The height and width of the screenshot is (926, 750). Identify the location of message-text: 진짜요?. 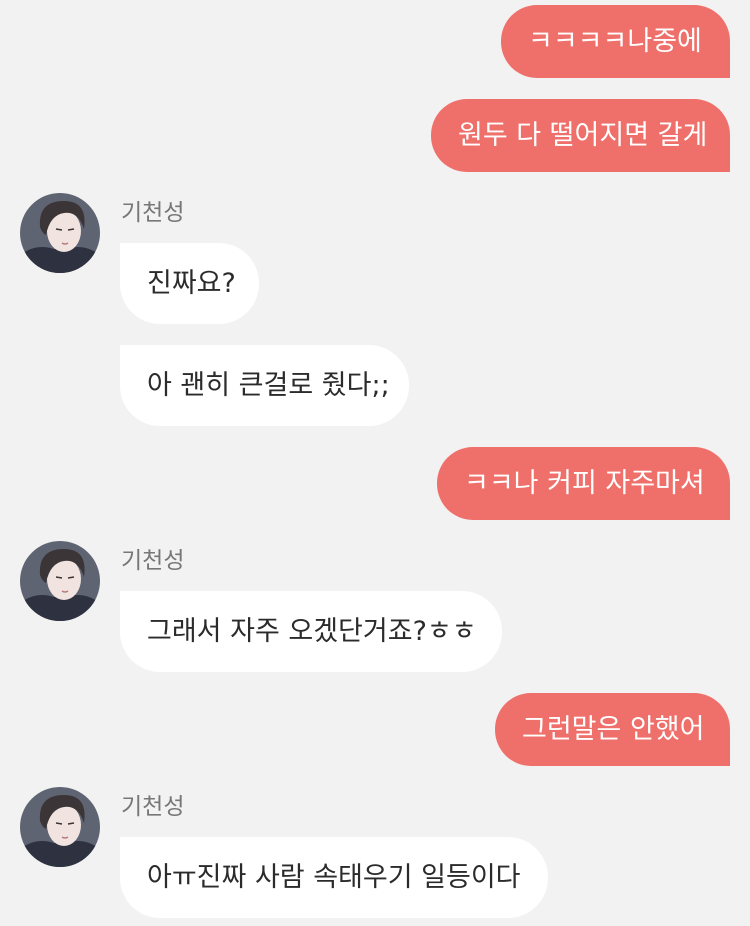
(191, 283).